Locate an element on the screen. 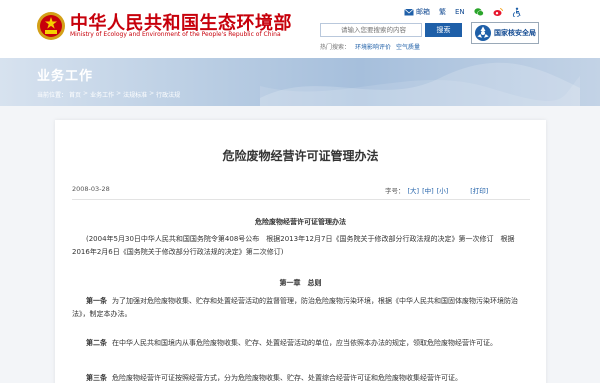  nuclear-safety-badge: 国家核安全局 is located at coordinates (505, 33).